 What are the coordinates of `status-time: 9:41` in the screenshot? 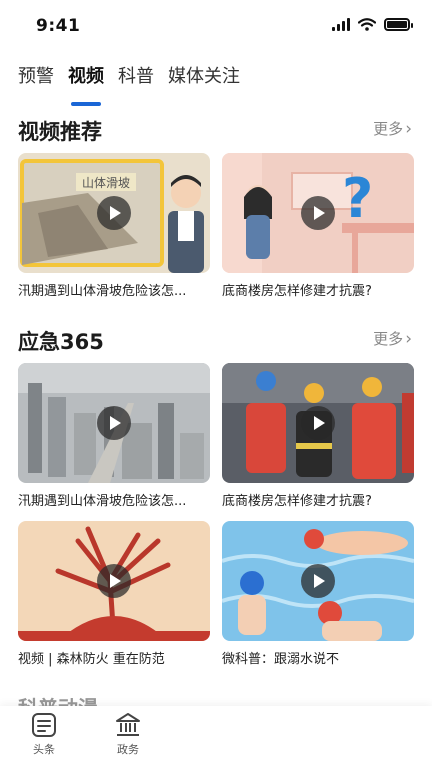 It's located at (58, 26).